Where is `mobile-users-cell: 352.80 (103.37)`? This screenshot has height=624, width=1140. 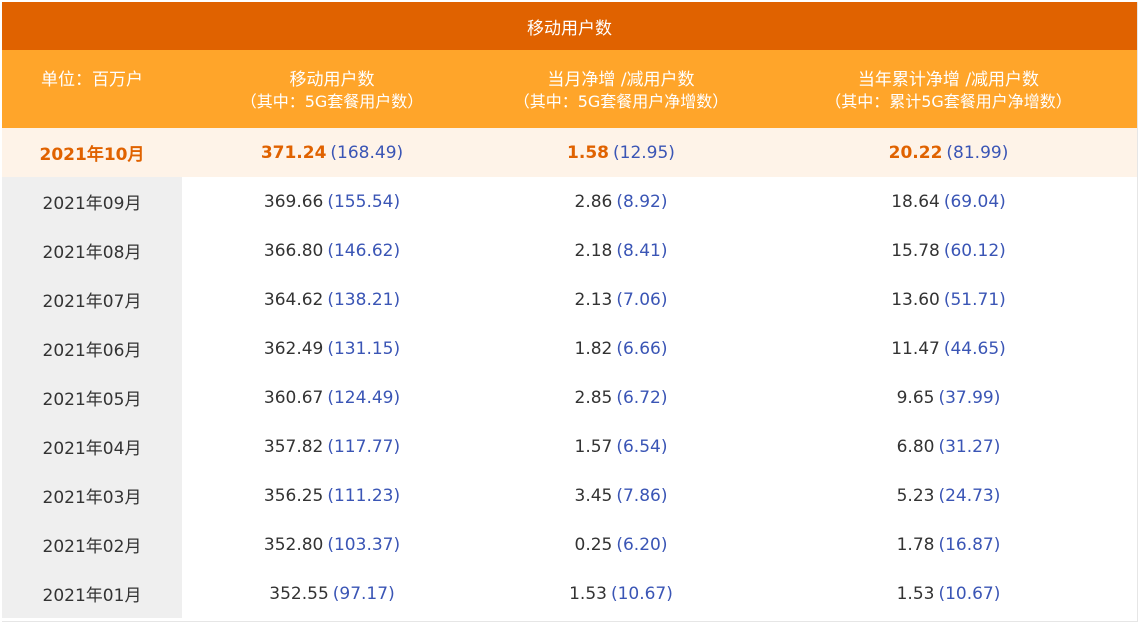 mobile-users-cell: 352.80 (103.37) is located at coordinates (332, 544).